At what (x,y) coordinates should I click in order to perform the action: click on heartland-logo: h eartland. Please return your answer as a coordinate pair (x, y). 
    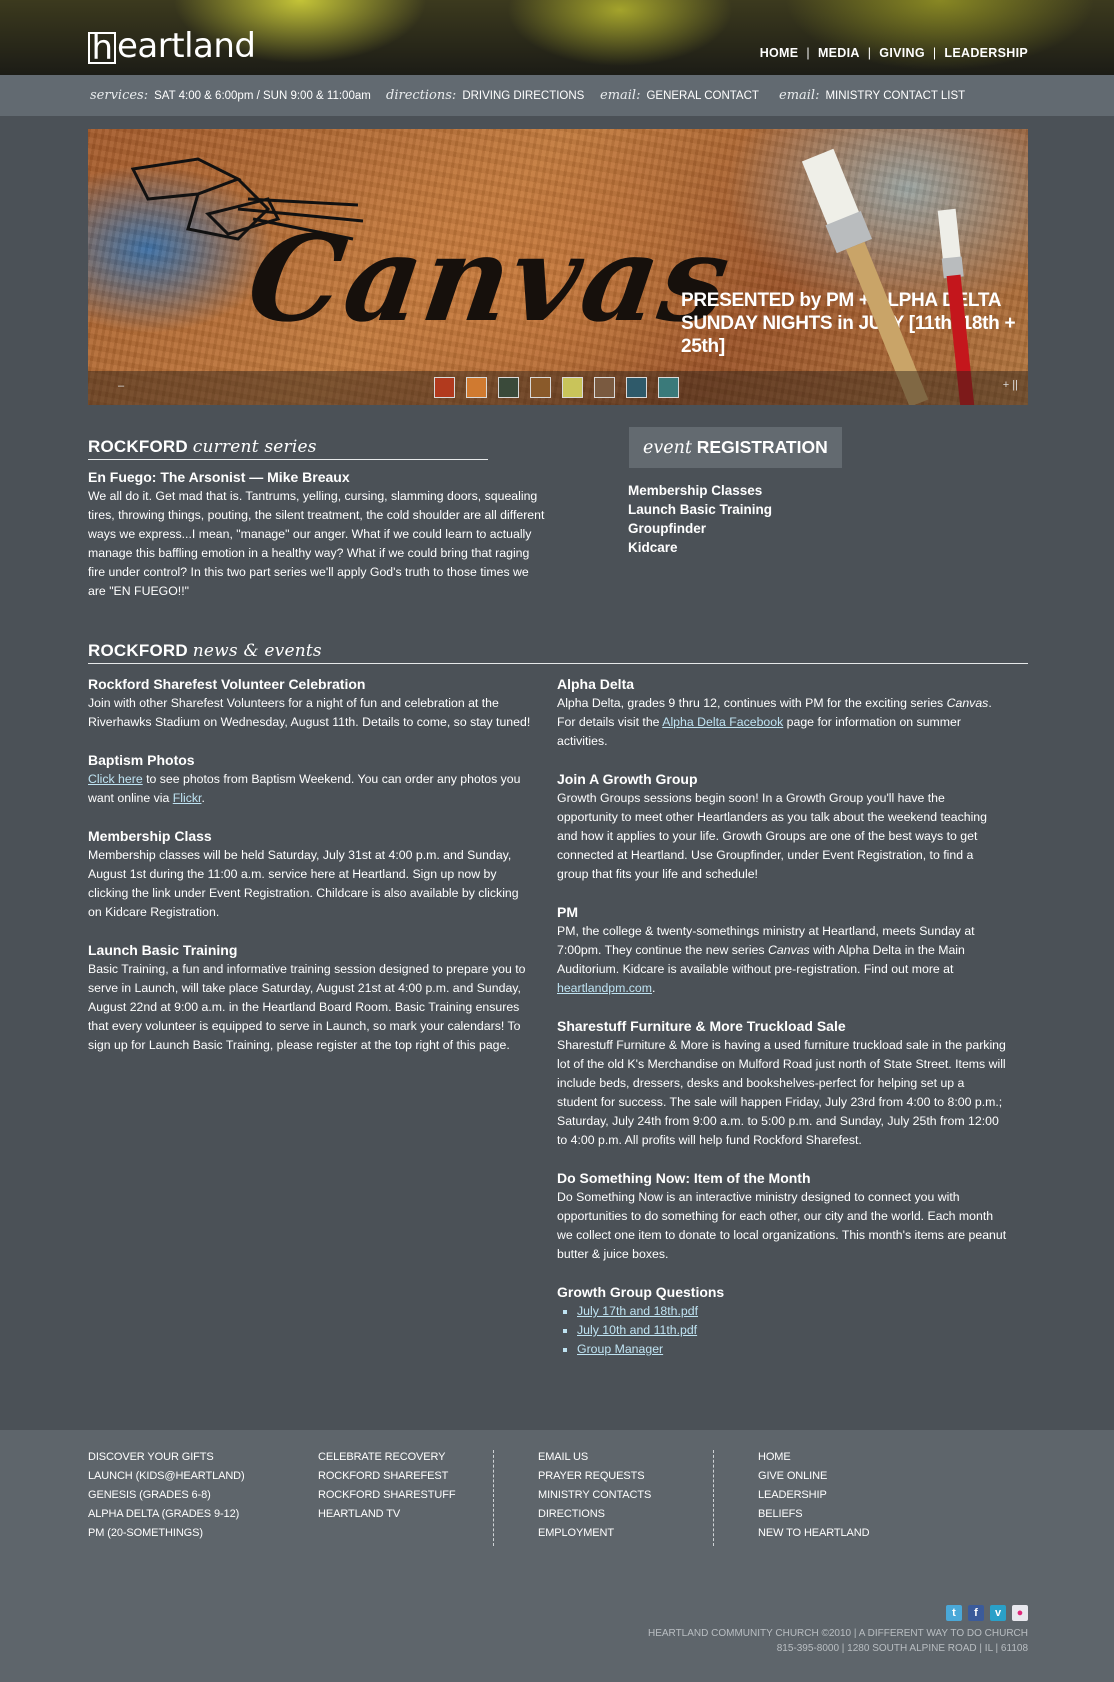
    Looking at the image, I should click on (172, 46).